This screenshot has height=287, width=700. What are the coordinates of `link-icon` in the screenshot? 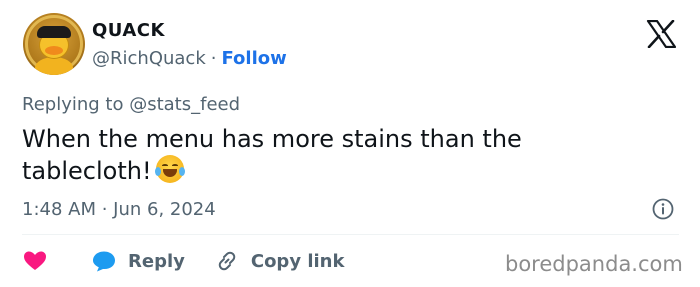 It's located at (227, 261).